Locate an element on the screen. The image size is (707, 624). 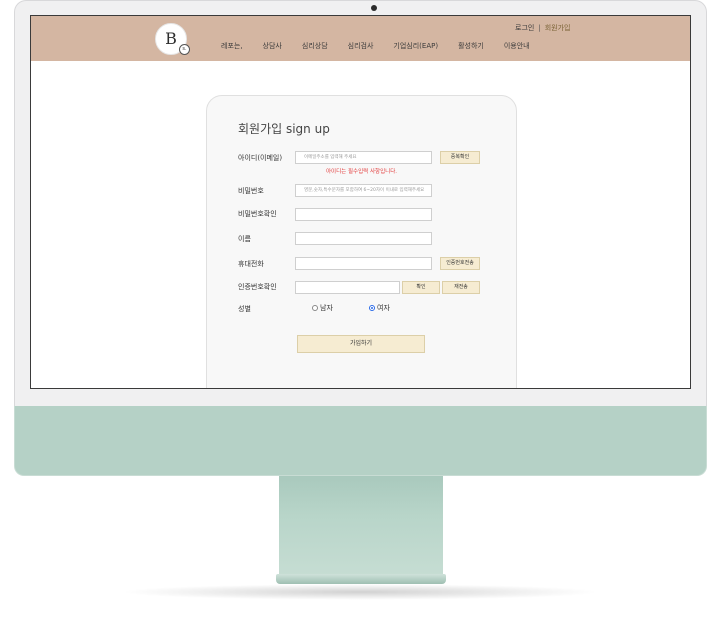
gender-label: 성별 is located at coordinates (244, 309).